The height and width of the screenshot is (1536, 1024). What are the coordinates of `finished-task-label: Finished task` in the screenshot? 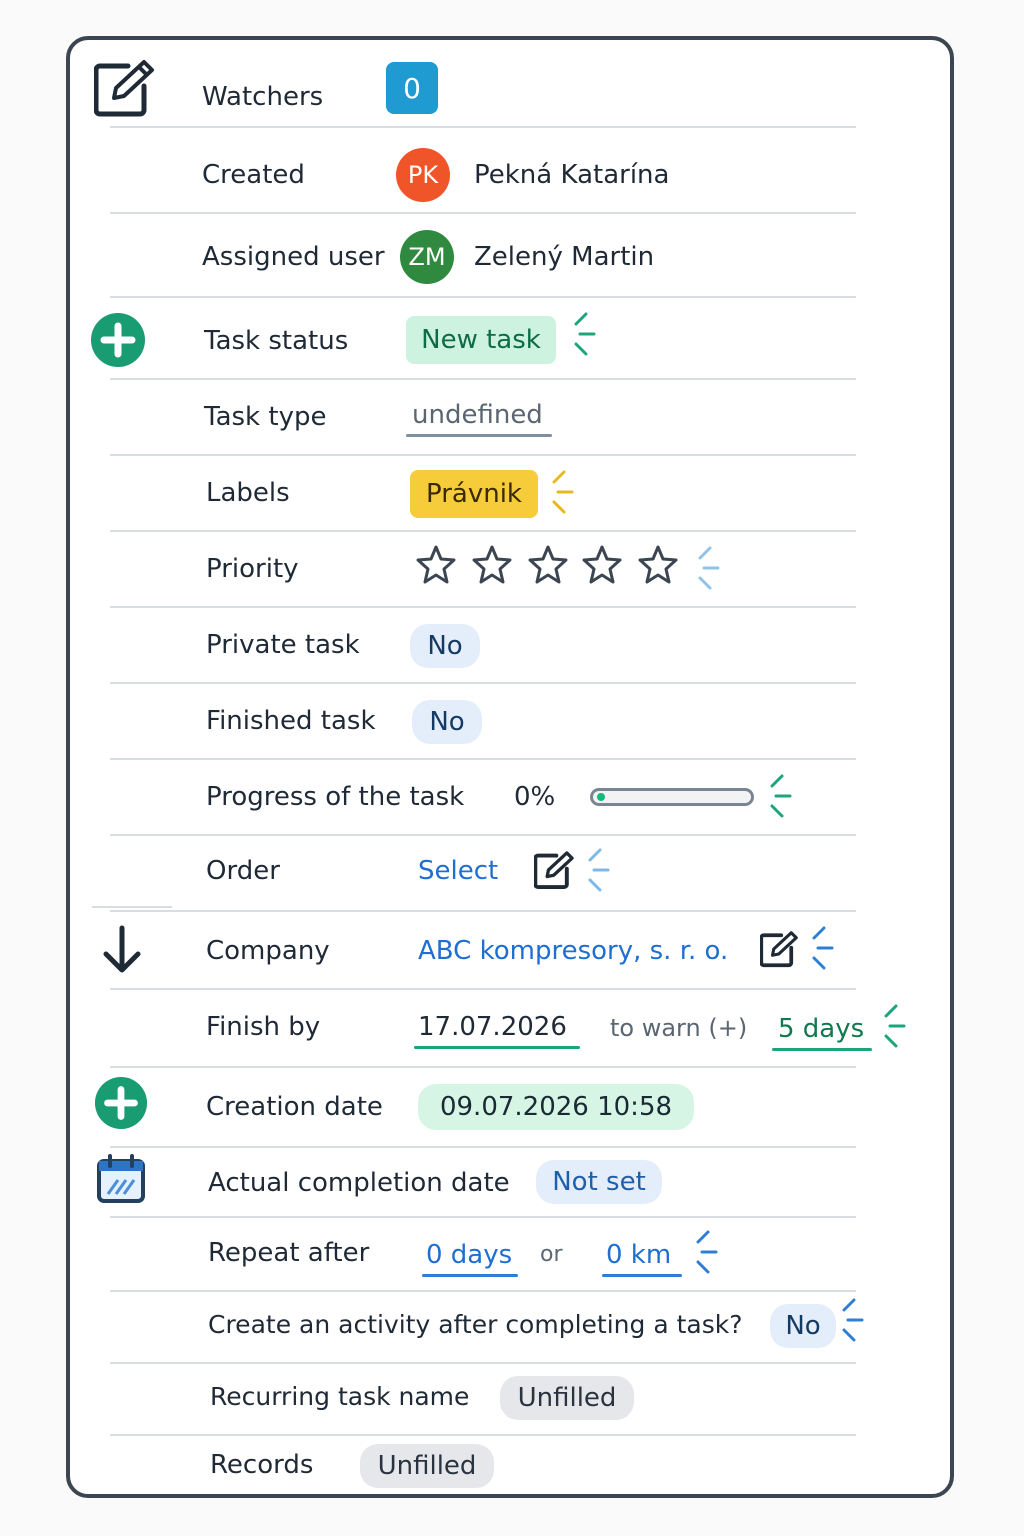 It's located at (291, 721).